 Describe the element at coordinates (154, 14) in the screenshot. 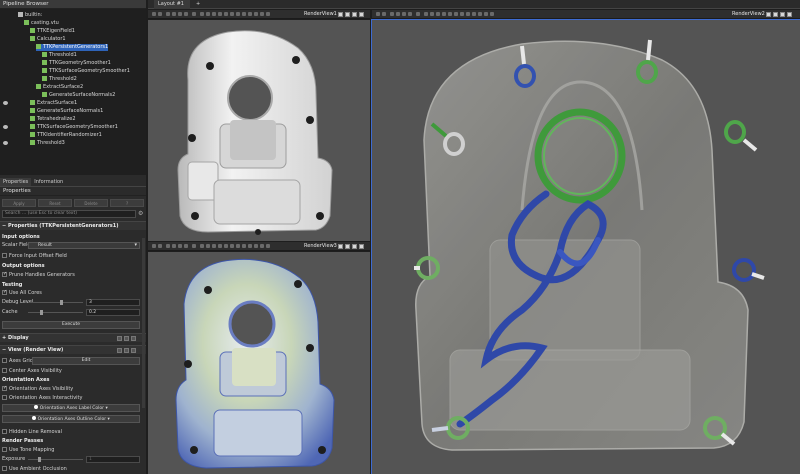

I see `camera-undo-icon` at that location.